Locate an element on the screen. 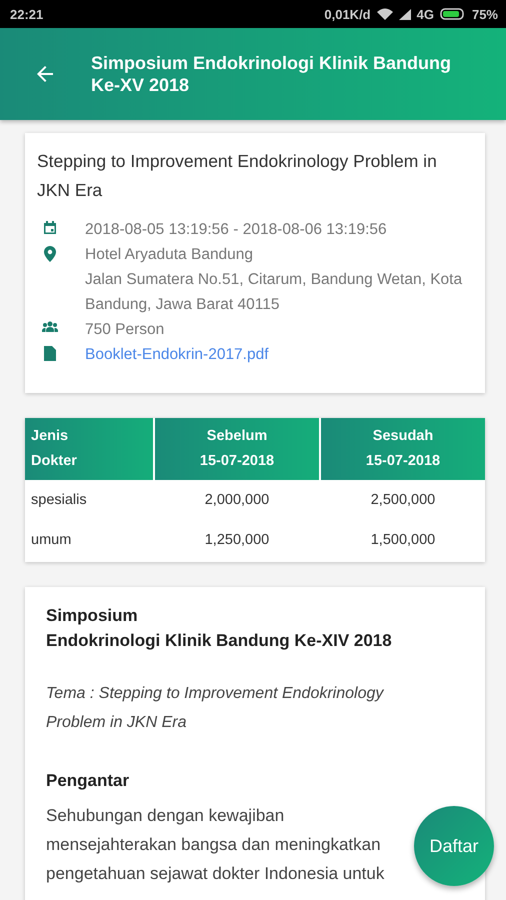 The width and height of the screenshot is (506, 900). battery-level: 75% is located at coordinates (485, 14).